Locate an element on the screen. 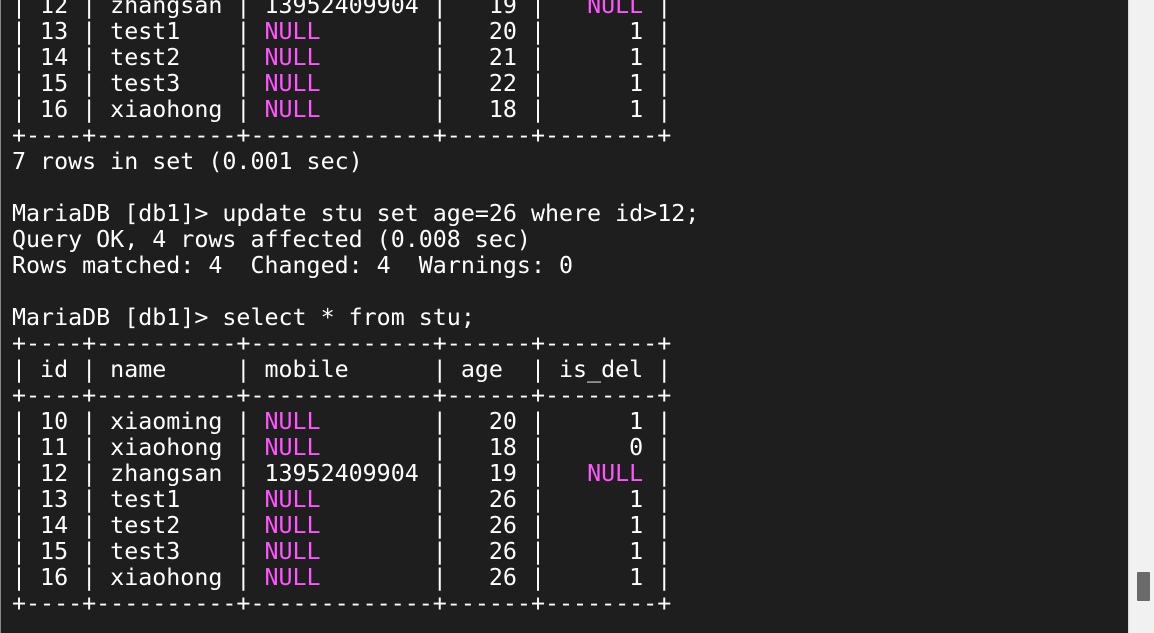 Image resolution: width=1154 pixels, height=633 pixels. terminal-line: | 13 | test1 | NULL | 26 | 1 | is located at coordinates (355, 500).